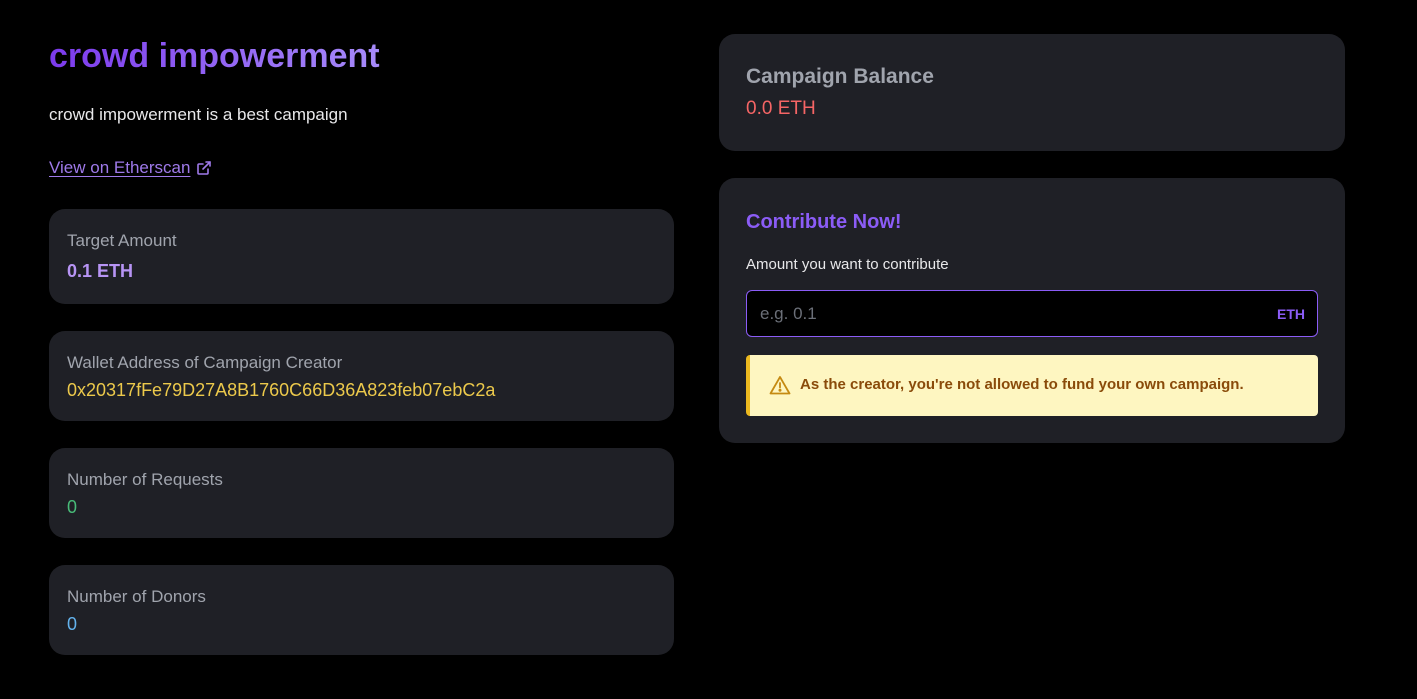  What do you see at coordinates (136, 596) in the screenshot?
I see `stat-label: Number of Donors` at bounding box center [136, 596].